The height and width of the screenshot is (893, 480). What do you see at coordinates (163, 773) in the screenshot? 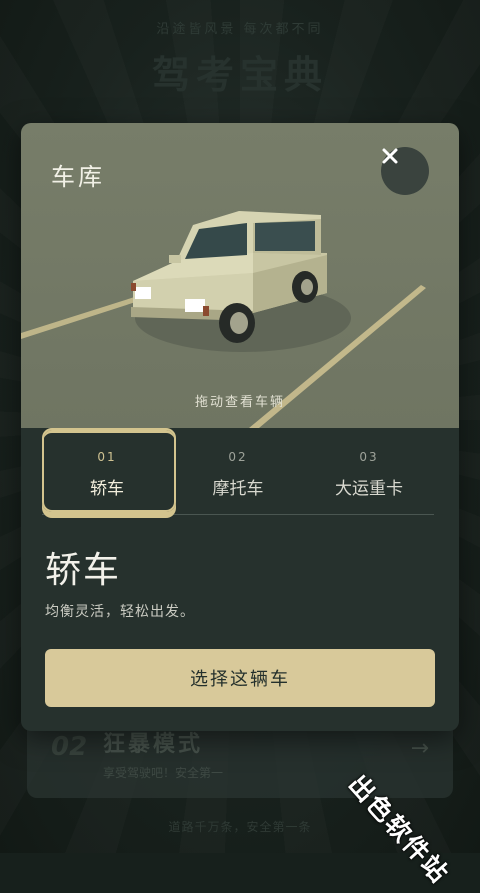
I see `mode-card-subtitle: 享受驾驶吧！安全第一` at bounding box center [163, 773].